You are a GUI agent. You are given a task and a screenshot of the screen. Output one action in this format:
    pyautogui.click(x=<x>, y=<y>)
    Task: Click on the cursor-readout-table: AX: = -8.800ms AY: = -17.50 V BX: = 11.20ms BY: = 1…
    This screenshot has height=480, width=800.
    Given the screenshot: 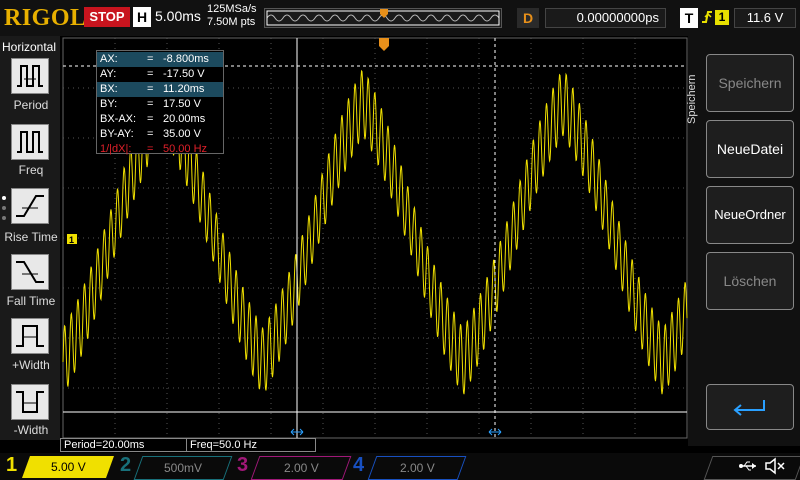 What is the action you would take?
    pyautogui.click(x=160, y=103)
    